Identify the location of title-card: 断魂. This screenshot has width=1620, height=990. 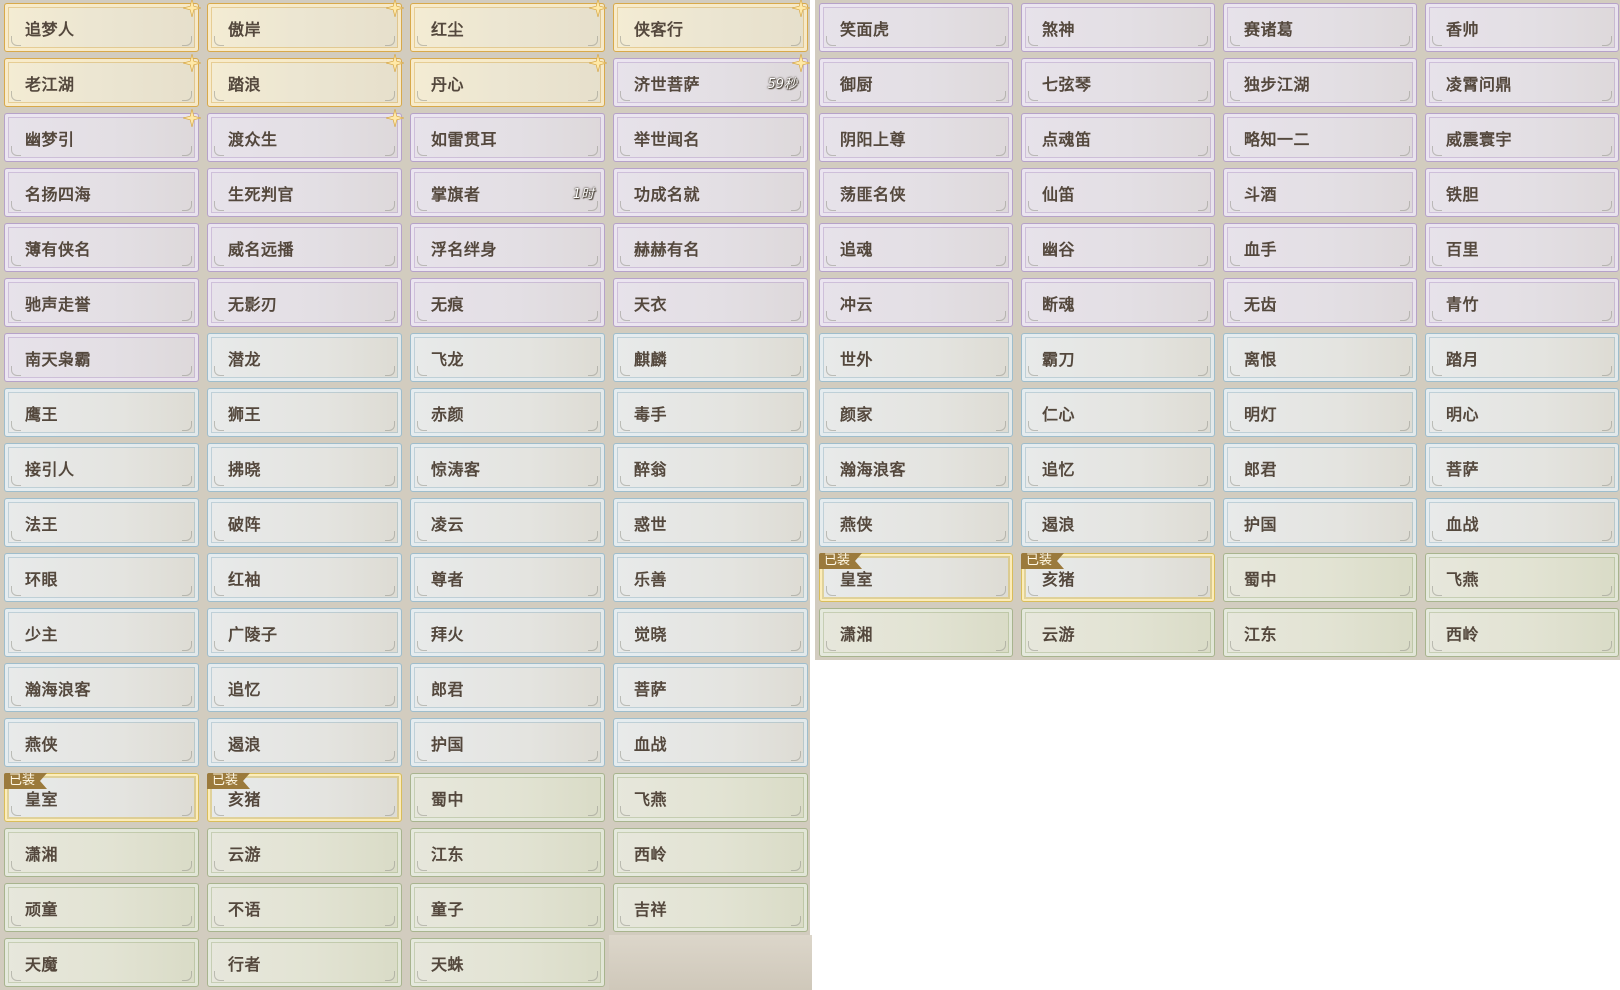
(1118, 302).